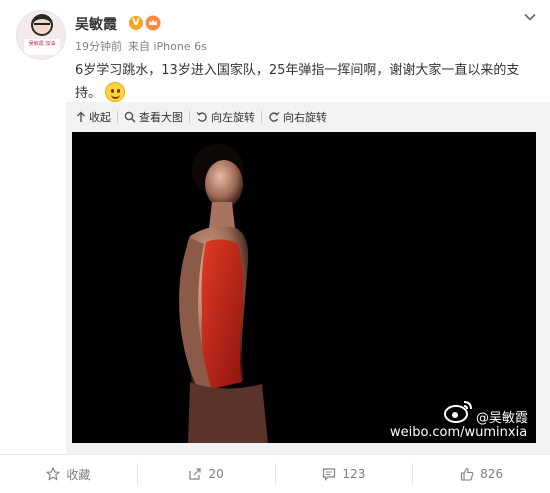 This screenshot has width=550, height=493. I want to click on rotate-left-button: 向左旋转, so click(225, 117).